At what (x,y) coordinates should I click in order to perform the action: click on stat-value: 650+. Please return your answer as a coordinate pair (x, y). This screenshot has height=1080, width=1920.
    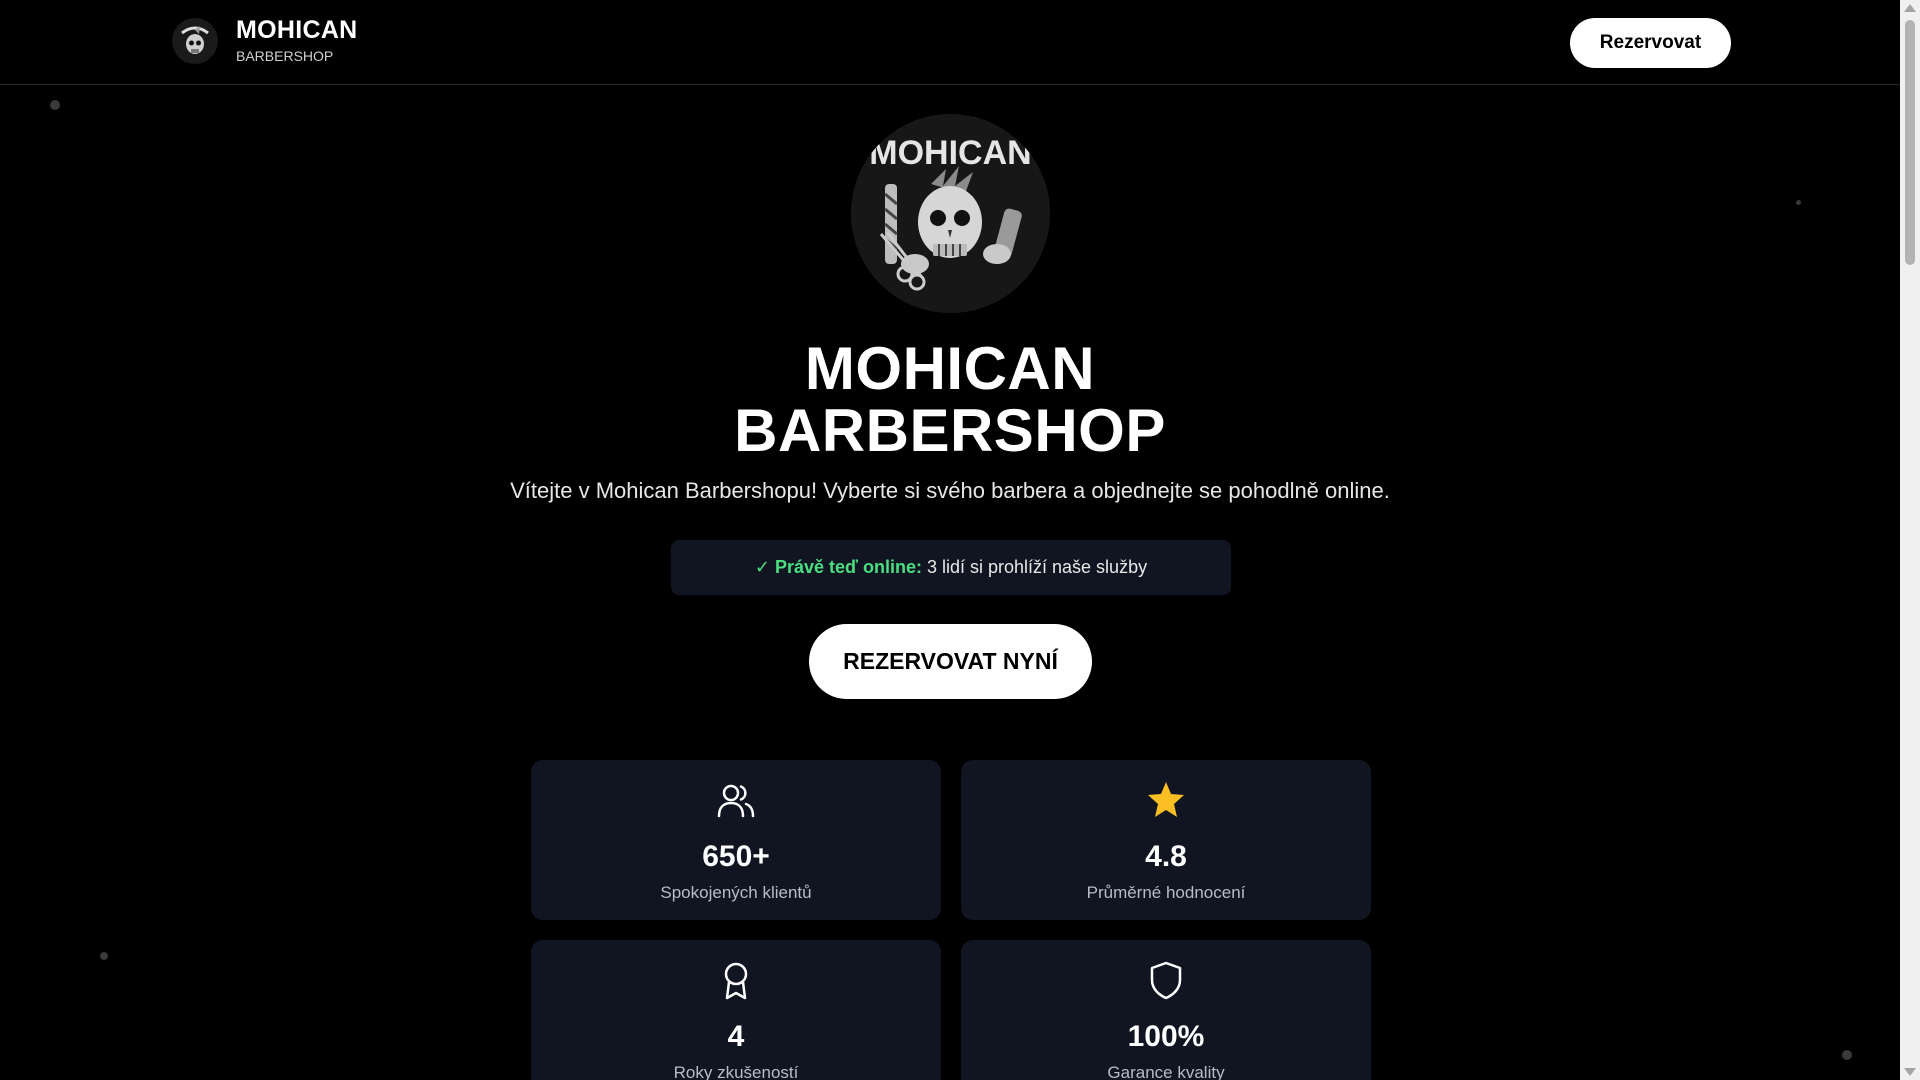
    Looking at the image, I should click on (736, 856).